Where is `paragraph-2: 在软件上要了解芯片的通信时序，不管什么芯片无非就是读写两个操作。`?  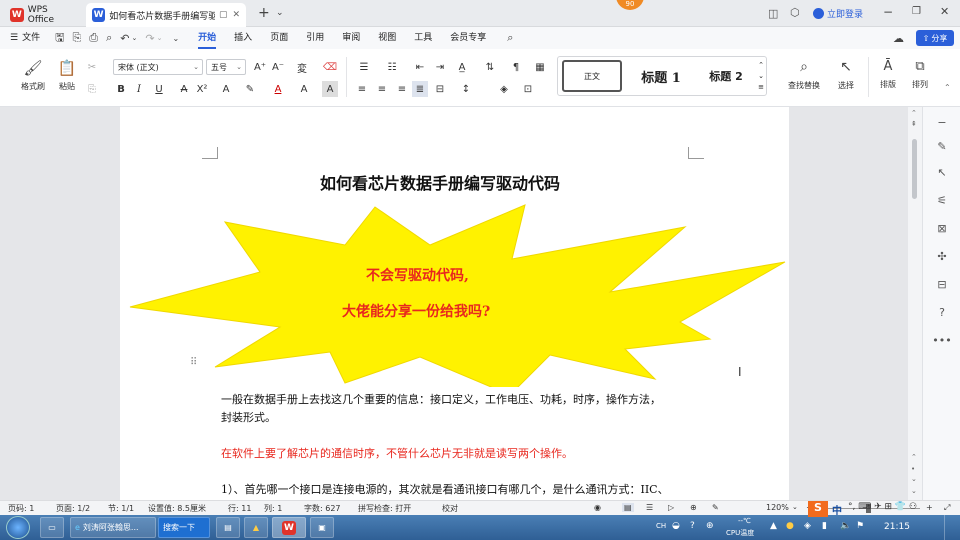 paragraph-2: 在软件上要了解芯片的通信时序，不管什么芯片无非就是读写两个操作。 is located at coordinates (397, 453).